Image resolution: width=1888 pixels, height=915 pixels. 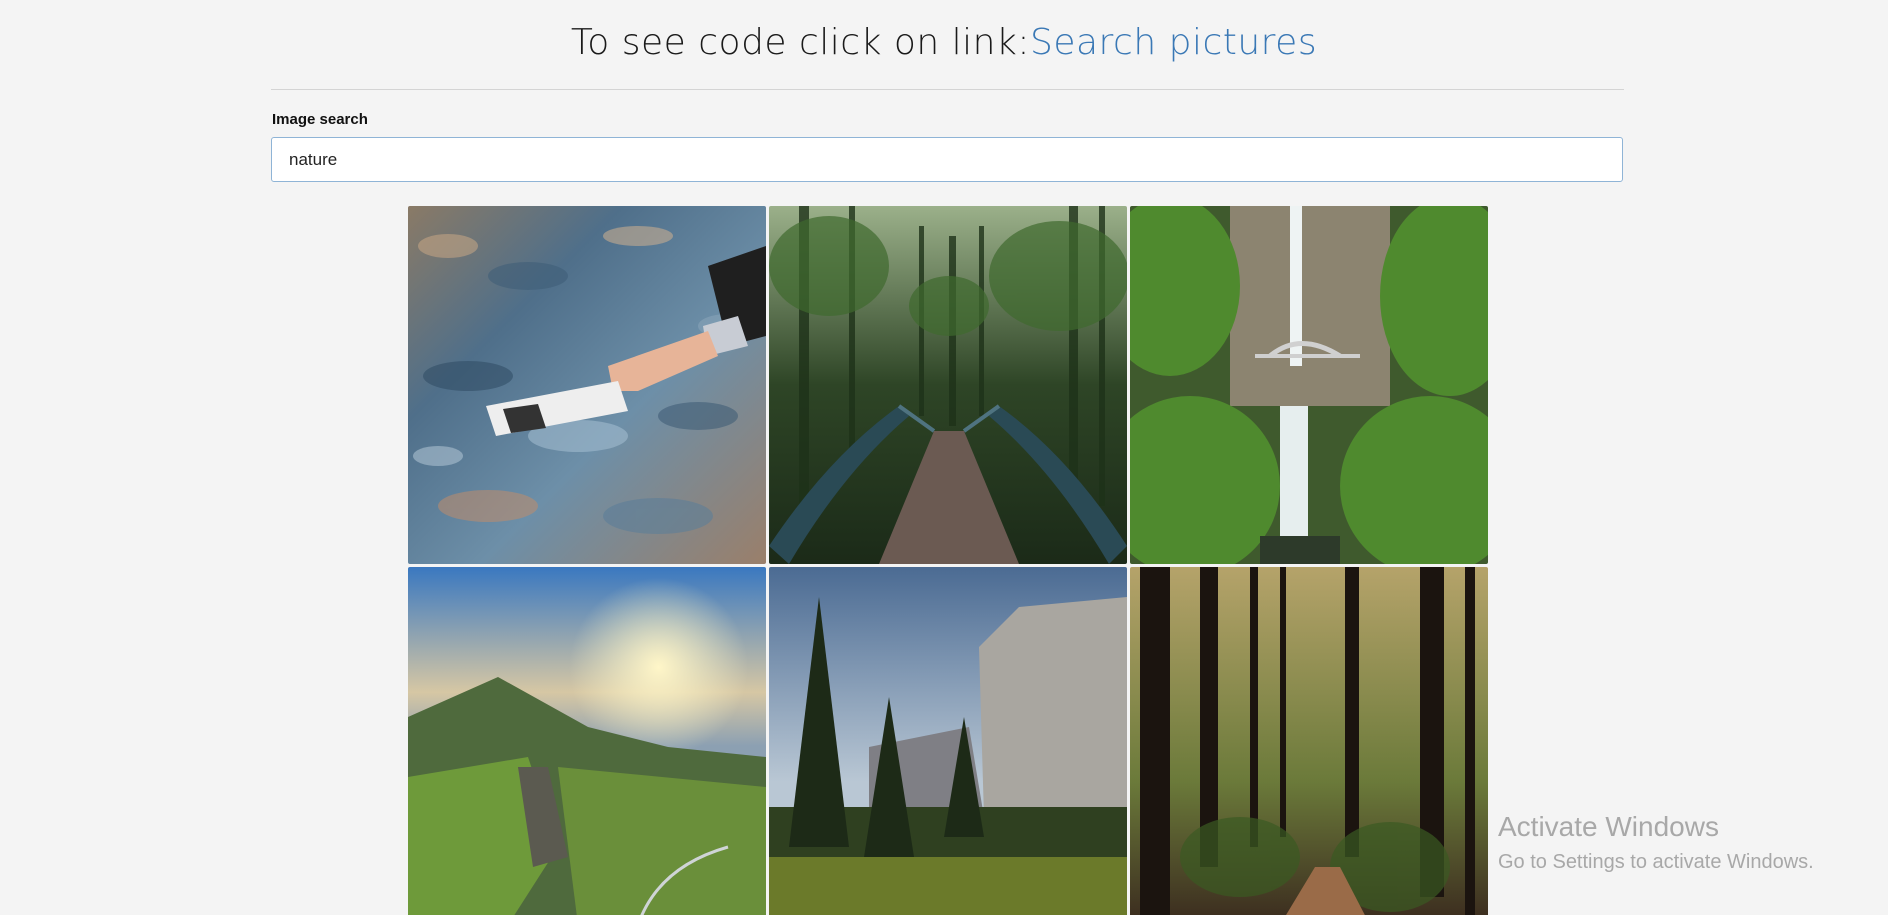 I want to click on valley-image, so click(x=587, y=741).